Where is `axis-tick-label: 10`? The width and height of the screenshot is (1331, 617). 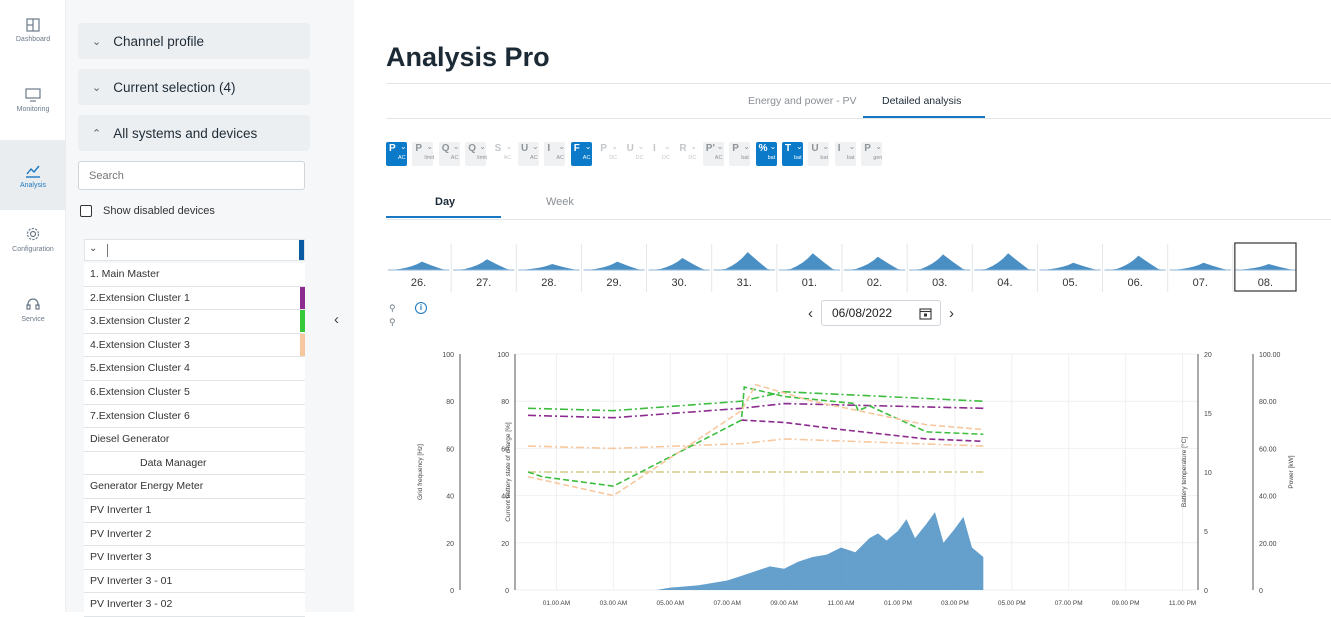 axis-tick-label: 10 is located at coordinates (1208, 473).